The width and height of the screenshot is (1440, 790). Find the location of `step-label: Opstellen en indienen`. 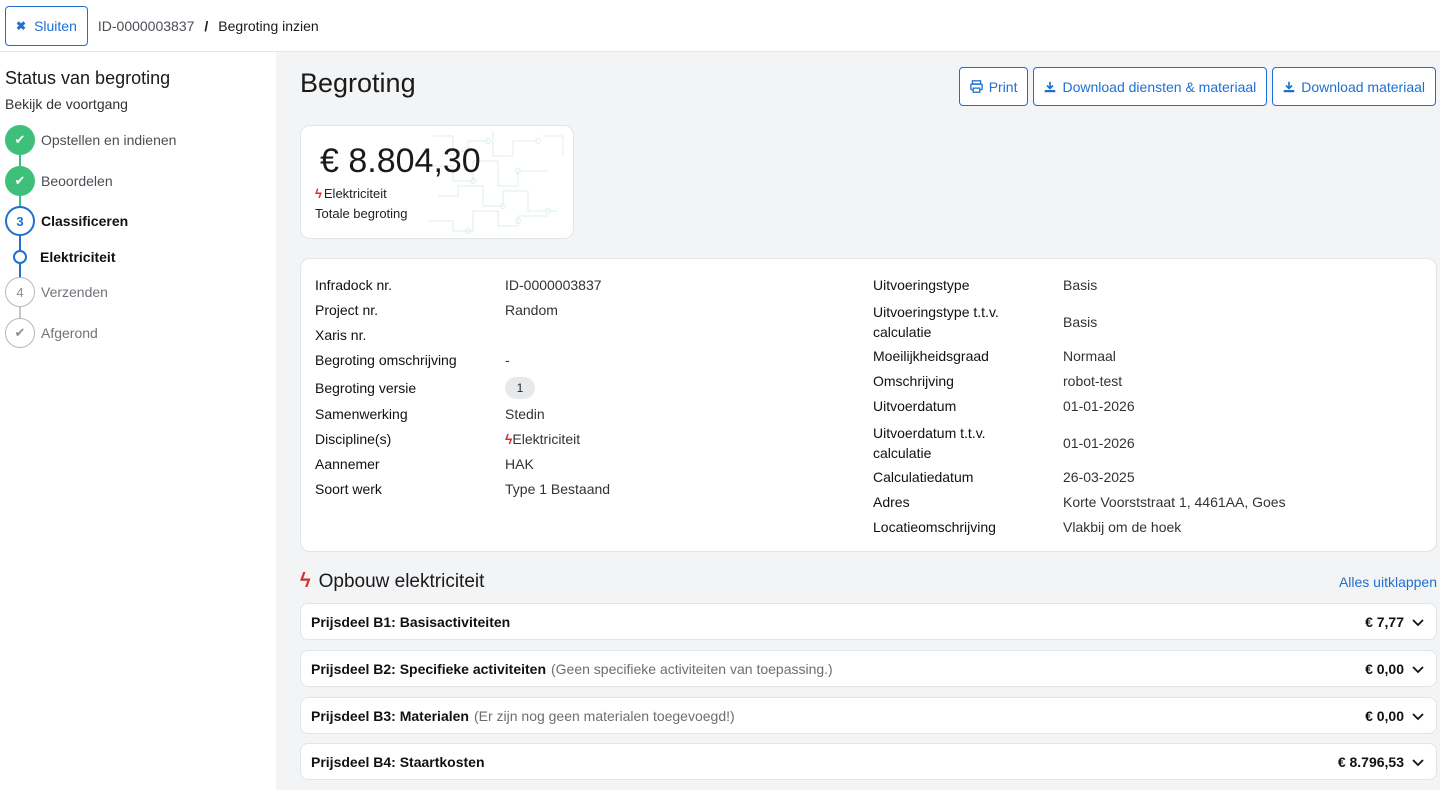

step-label: Opstellen en indienen is located at coordinates (109, 140).